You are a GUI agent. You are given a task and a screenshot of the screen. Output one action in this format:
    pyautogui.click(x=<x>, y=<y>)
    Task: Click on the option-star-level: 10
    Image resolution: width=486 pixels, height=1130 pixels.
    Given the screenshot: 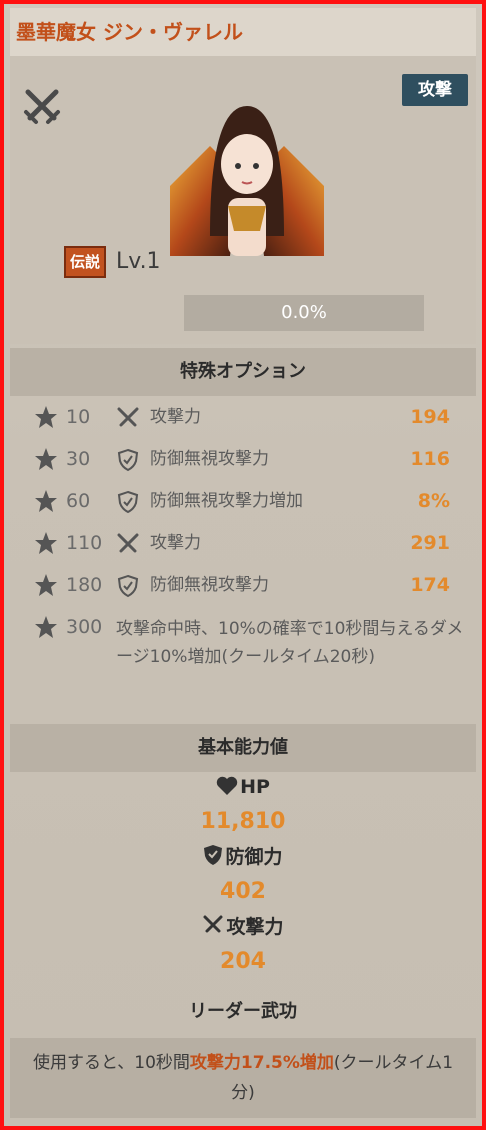 What is the action you would take?
    pyautogui.click(x=78, y=417)
    